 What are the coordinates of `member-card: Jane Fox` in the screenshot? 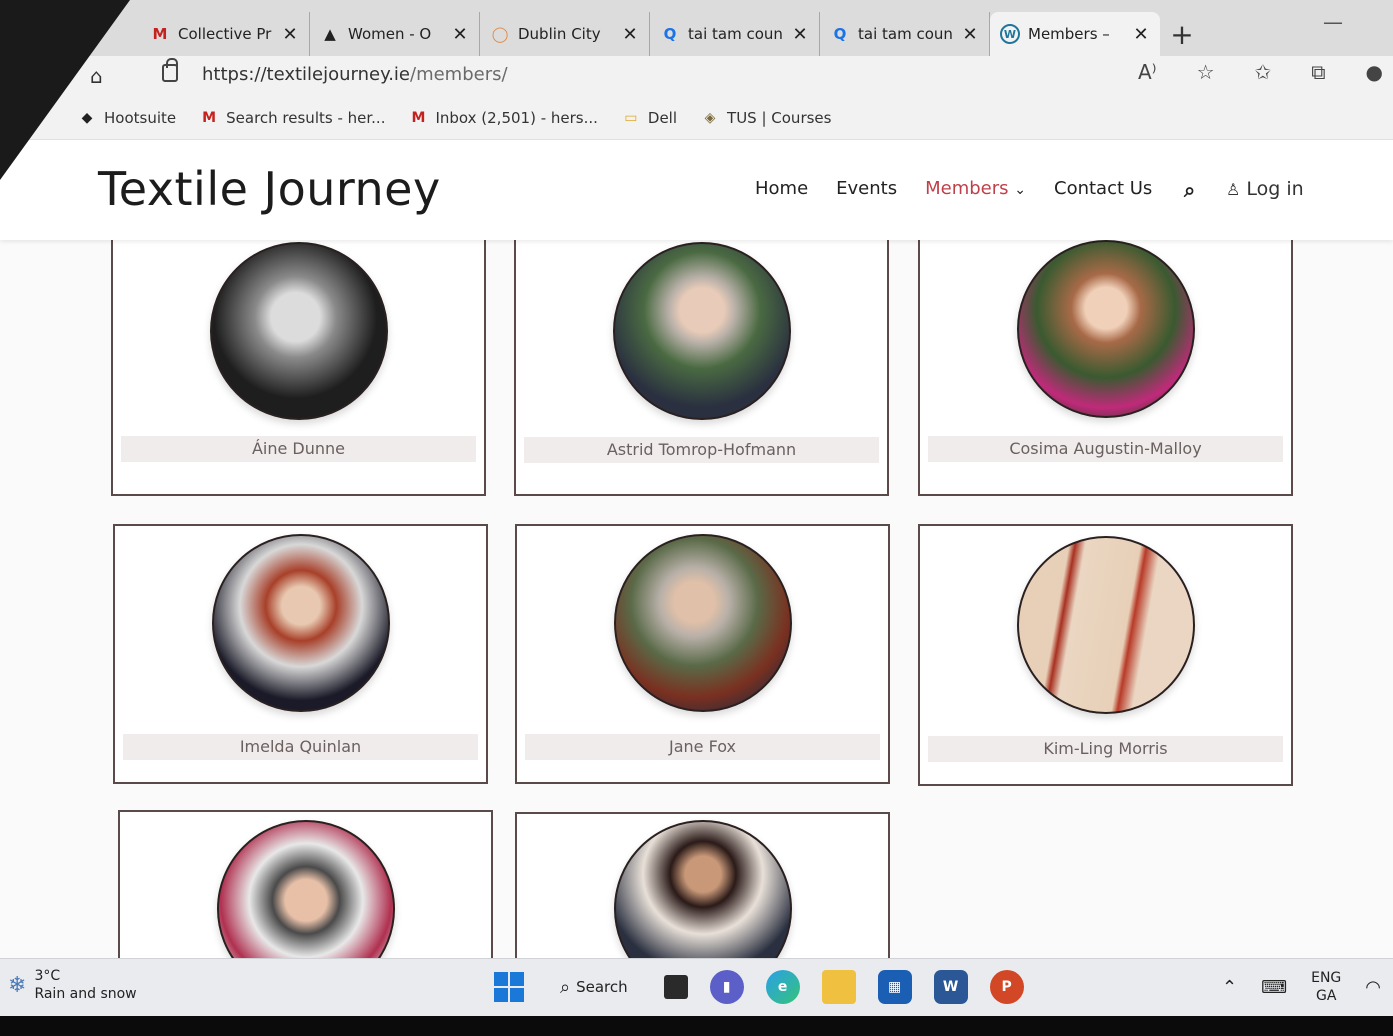 It's located at (702, 654).